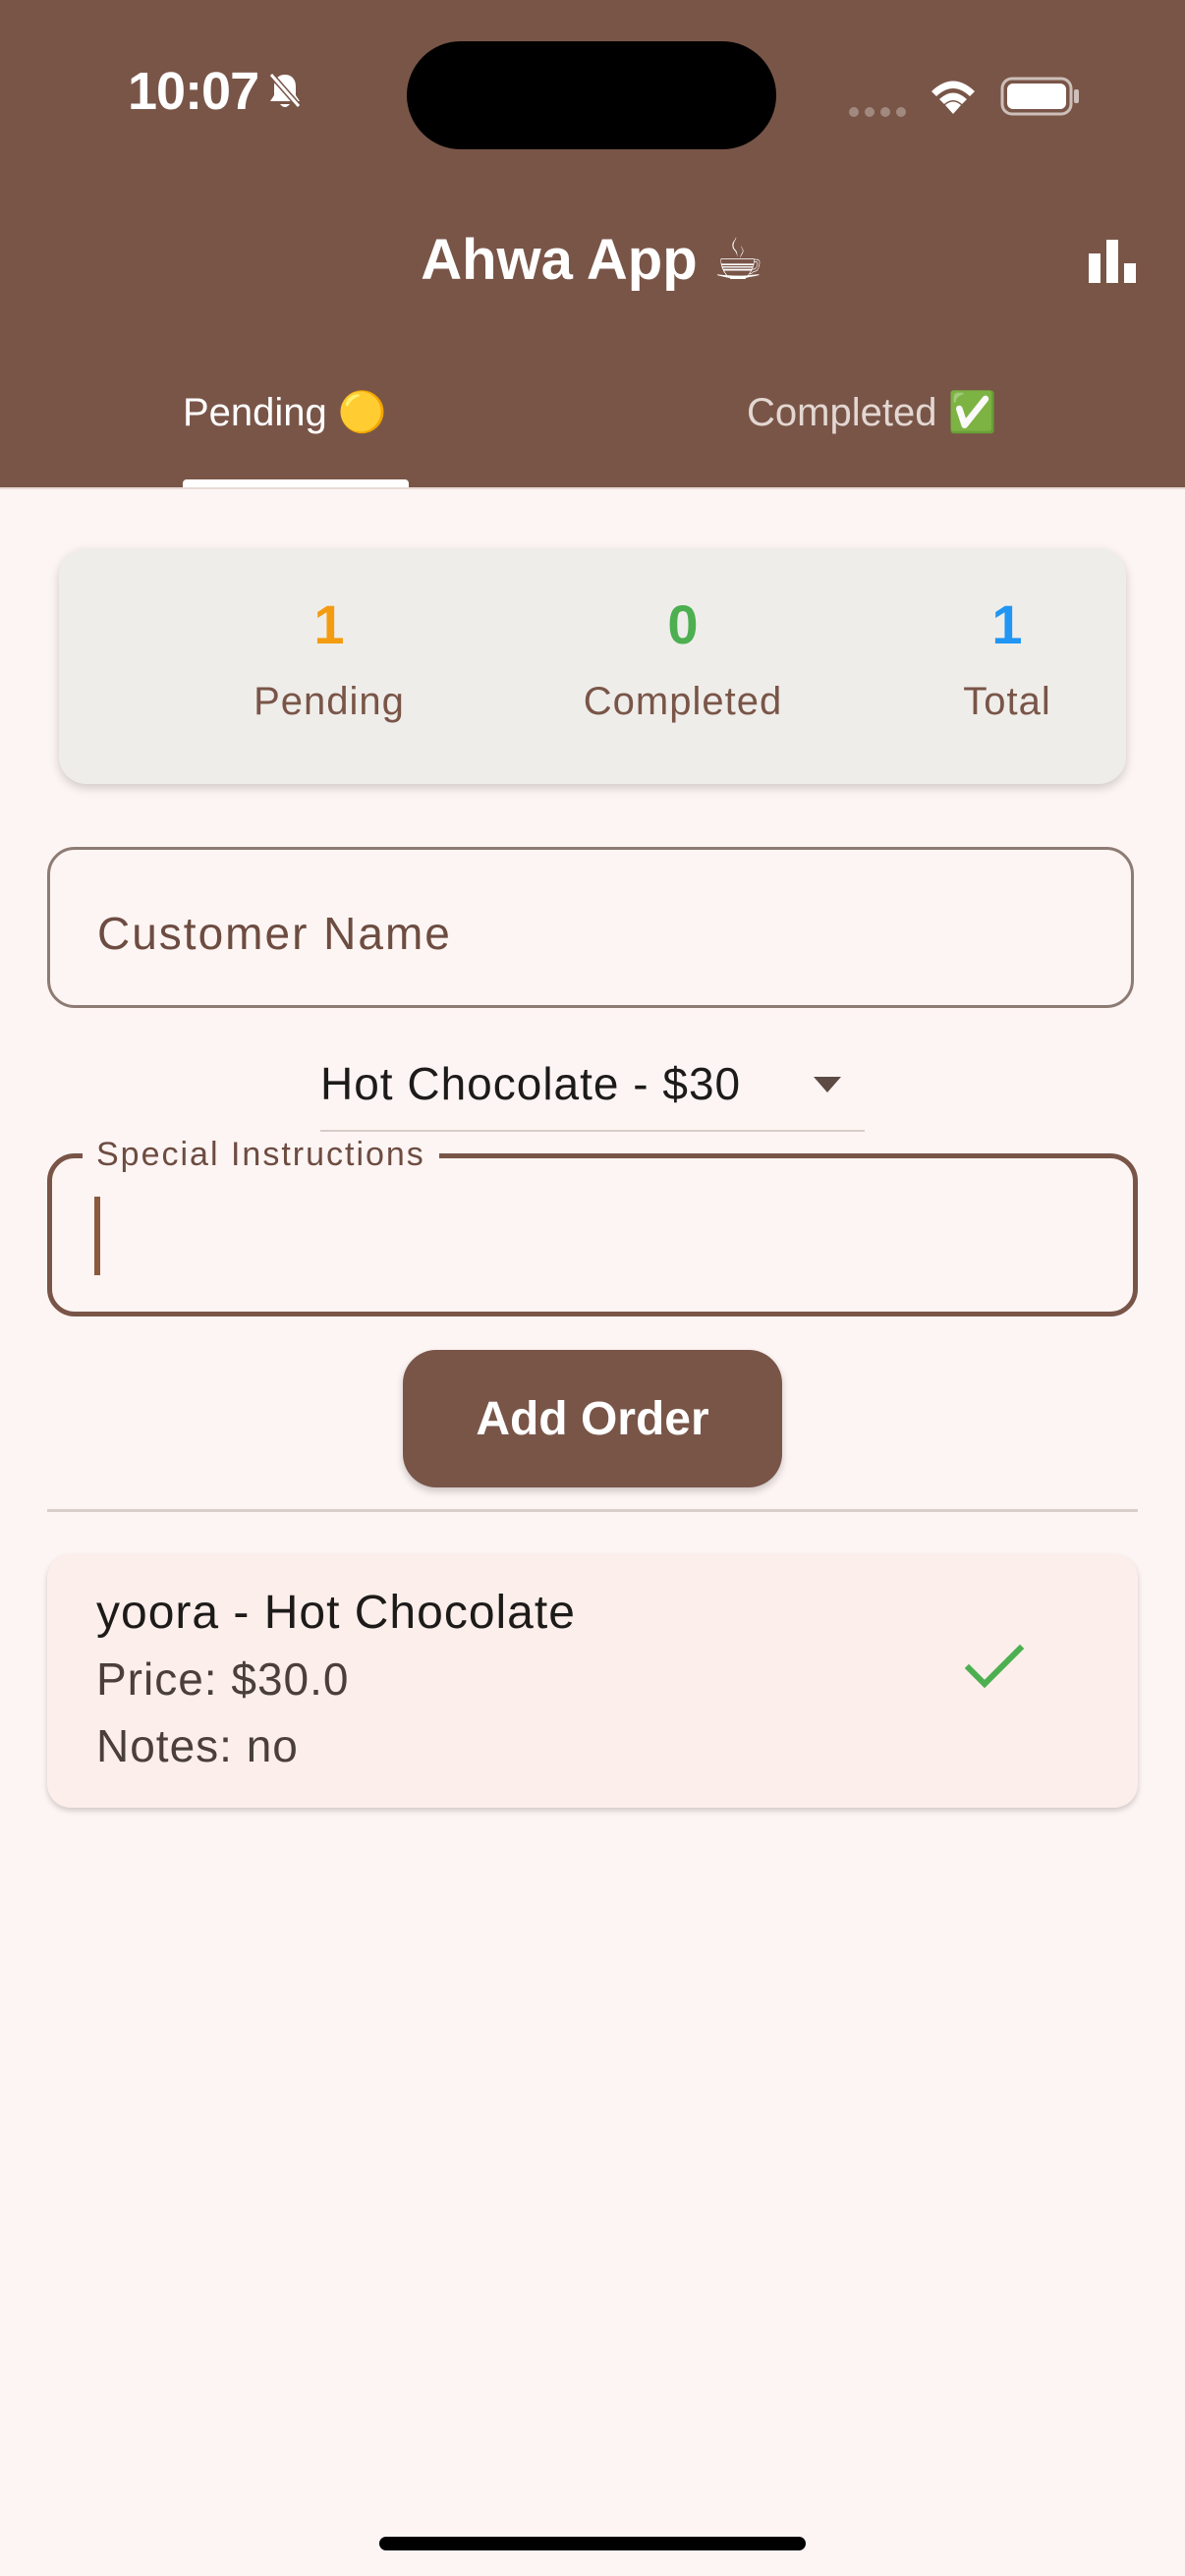  Describe the element at coordinates (275, 933) in the screenshot. I see `customer-name-placeholder: Customer Name` at that location.